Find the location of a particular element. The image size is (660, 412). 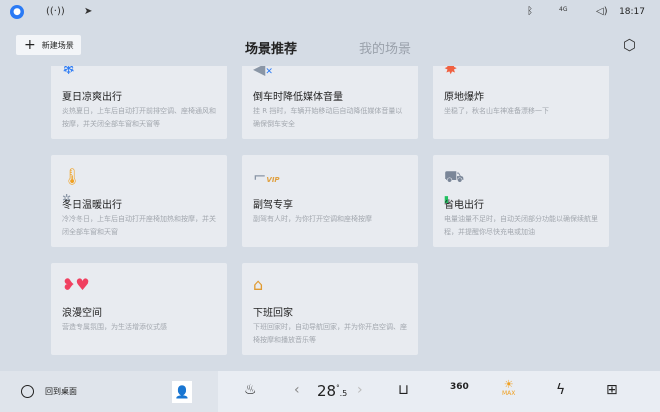

clock: 18:17 is located at coordinates (632, 12).